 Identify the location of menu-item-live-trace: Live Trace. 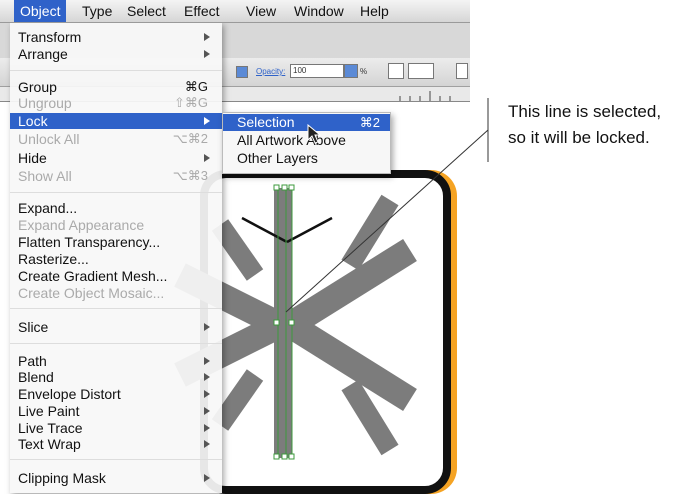
(116, 428).